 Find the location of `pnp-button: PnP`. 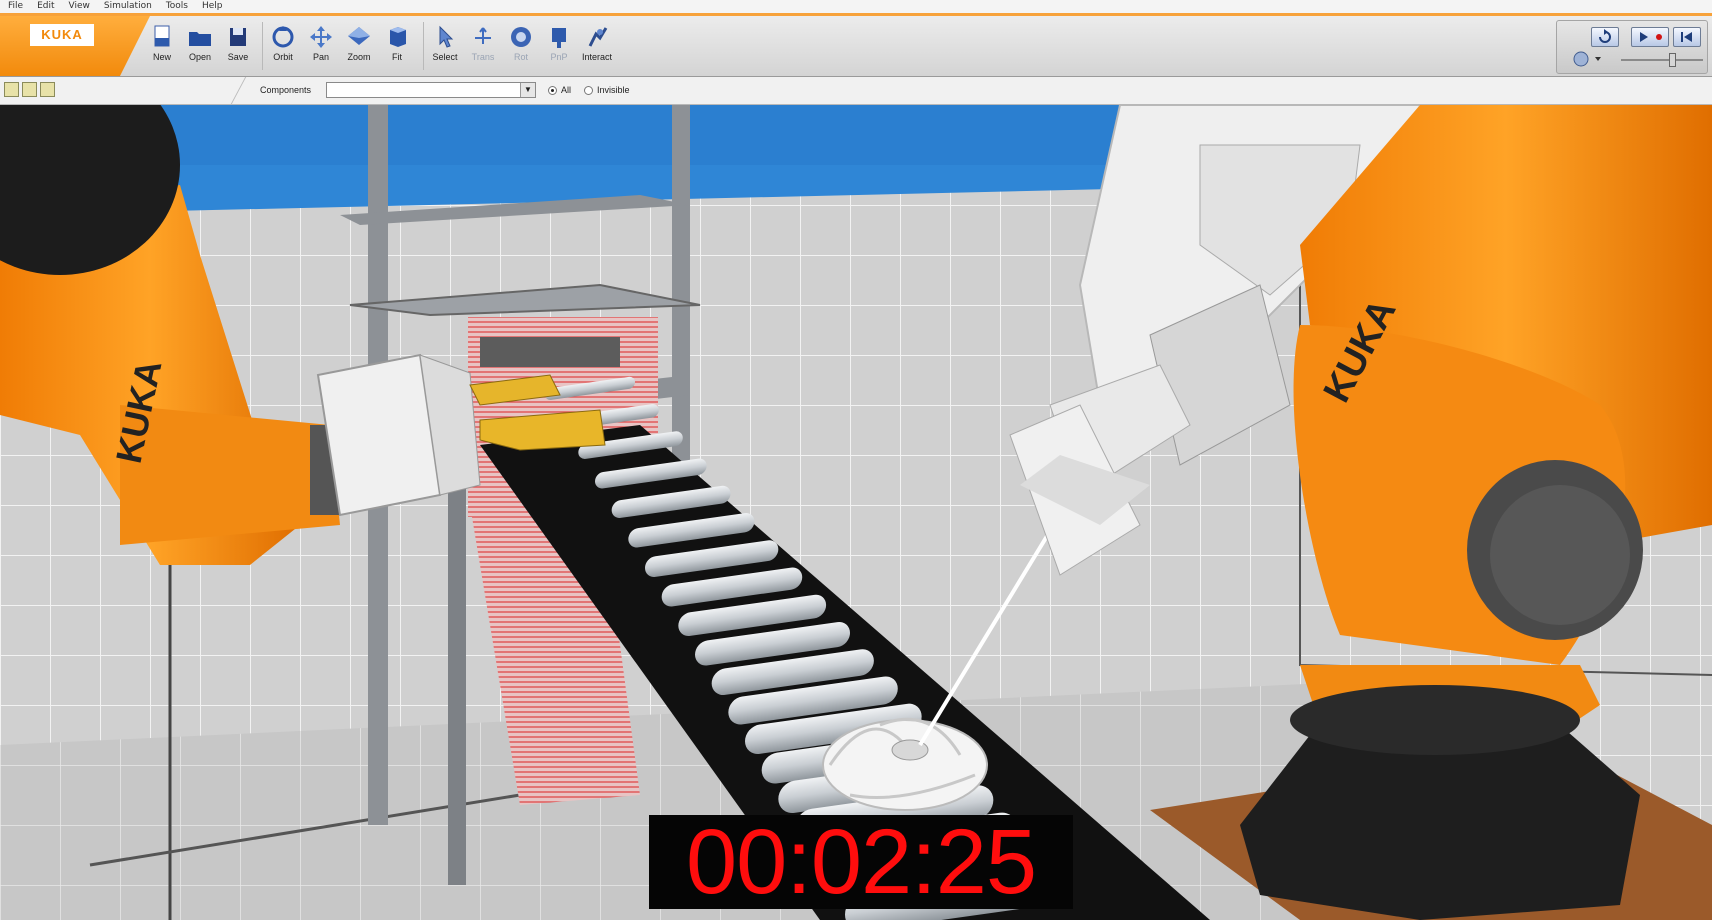

pnp-button: PnP is located at coordinates (559, 47).